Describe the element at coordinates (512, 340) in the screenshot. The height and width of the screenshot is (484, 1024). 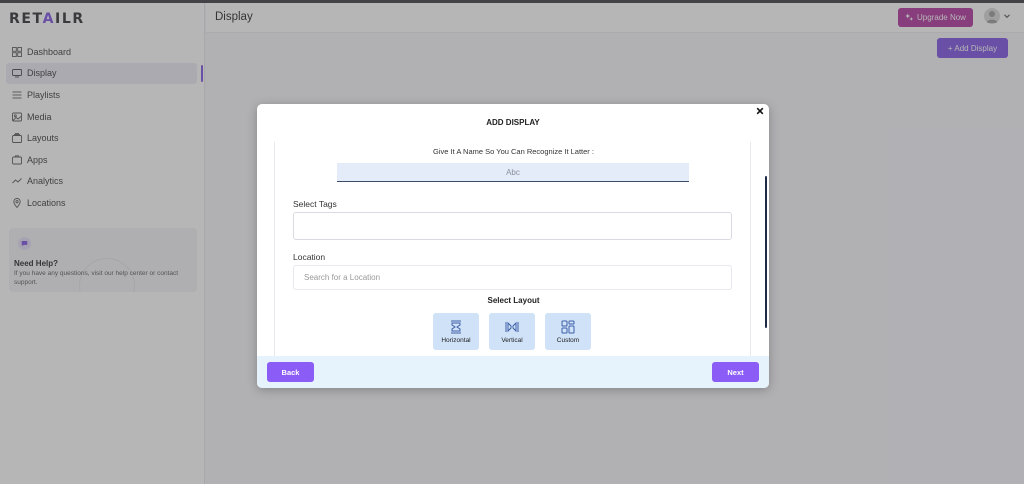
I see `layout-option-label: Vertical` at that location.